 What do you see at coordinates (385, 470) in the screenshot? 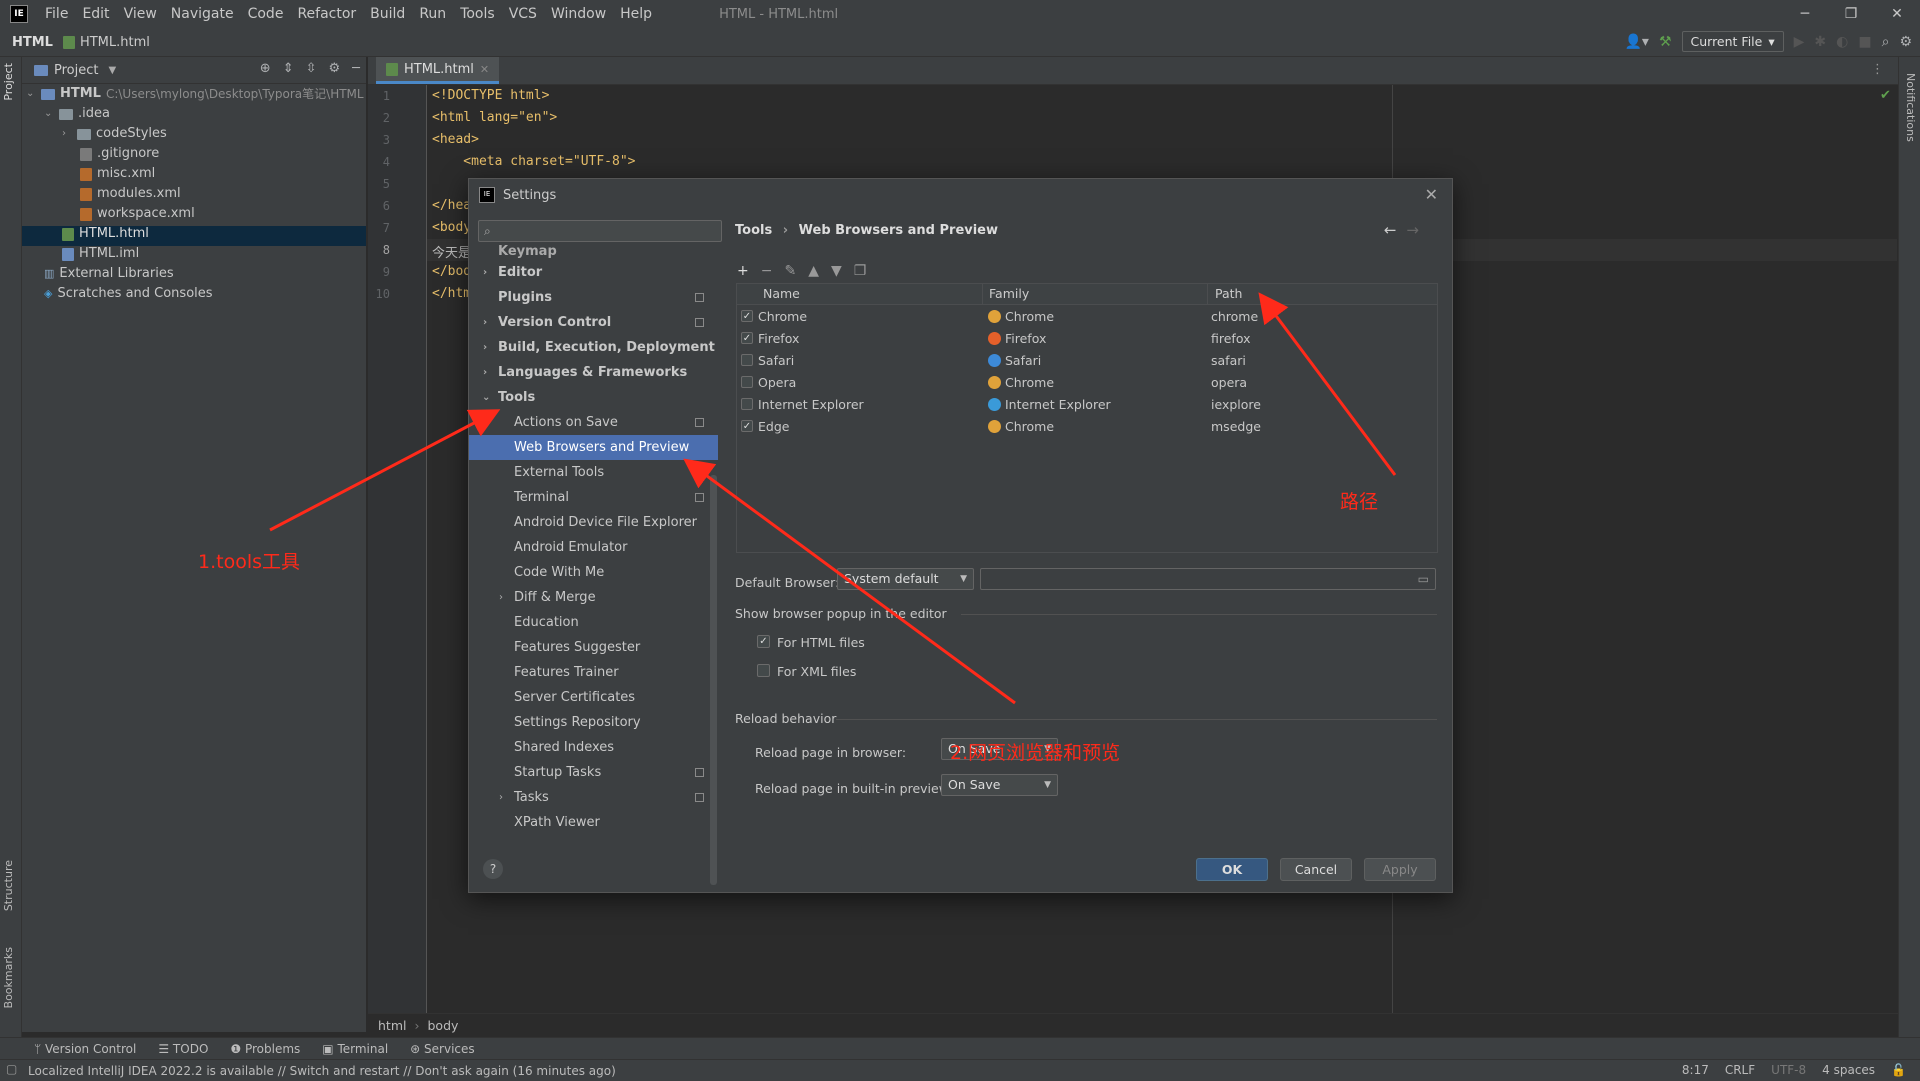
I see `arrow-to-tools` at bounding box center [385, 470].